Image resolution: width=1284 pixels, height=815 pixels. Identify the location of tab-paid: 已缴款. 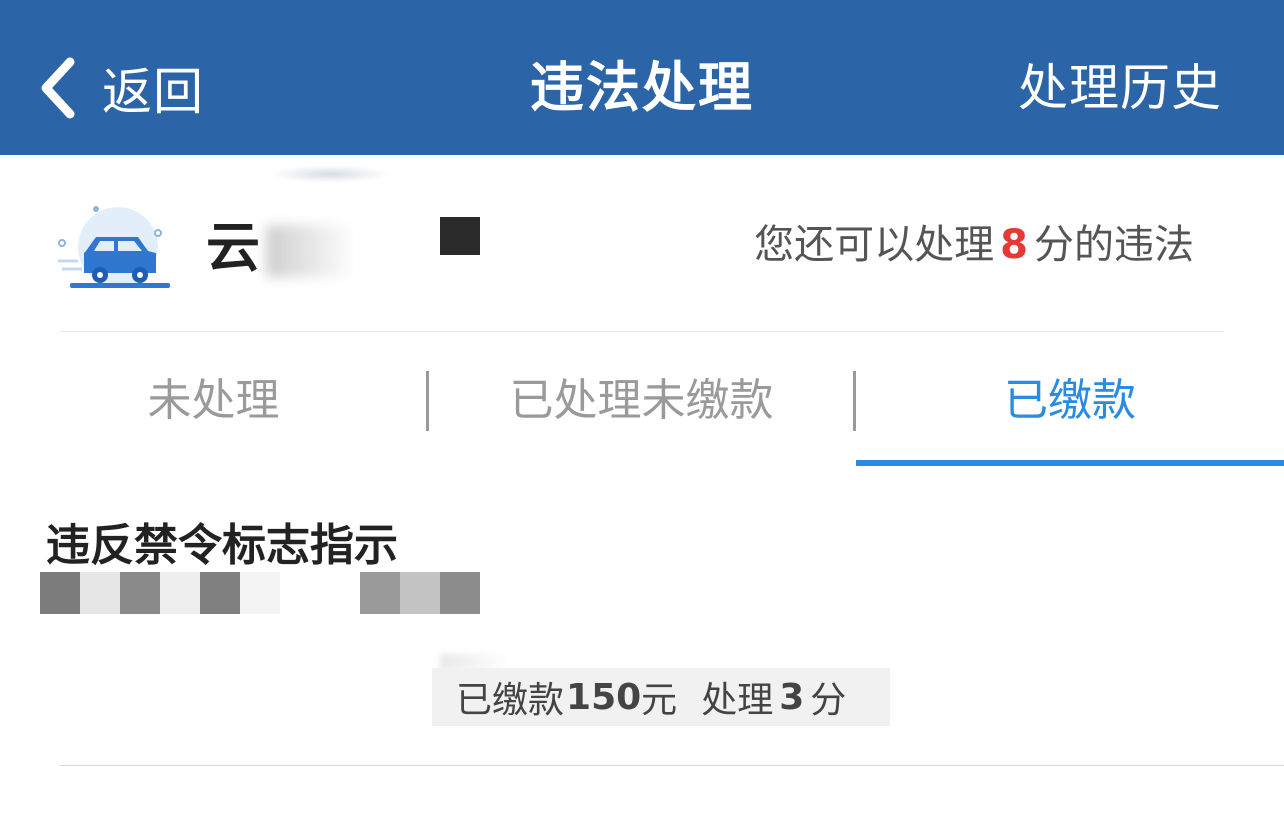
(1070, 398).